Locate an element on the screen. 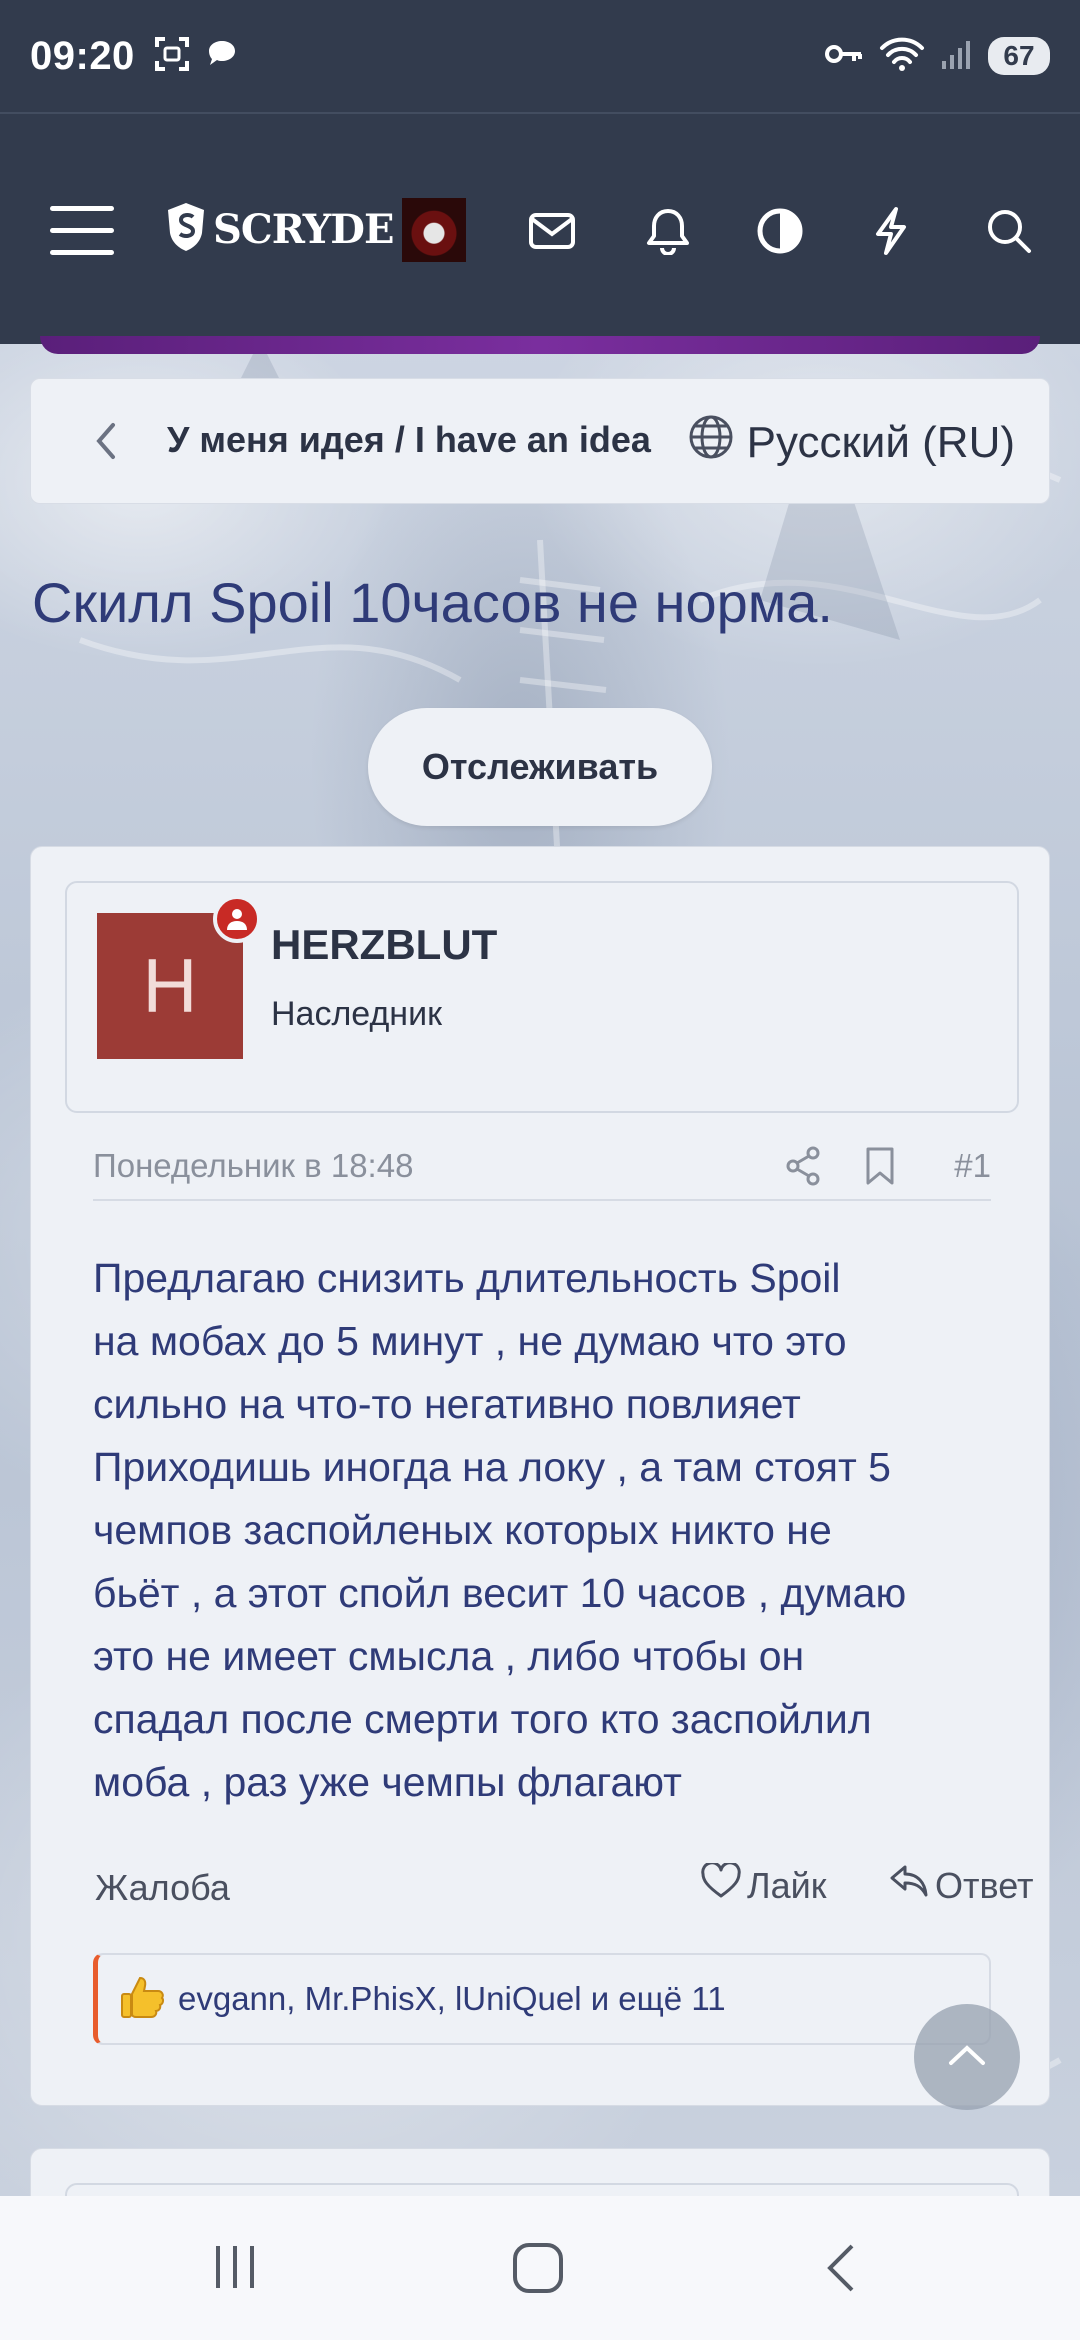 The height and width of the screenshot is (2340, 1080). post-date: Понедельник в 18:48 is located at coordinates (253, 1166).